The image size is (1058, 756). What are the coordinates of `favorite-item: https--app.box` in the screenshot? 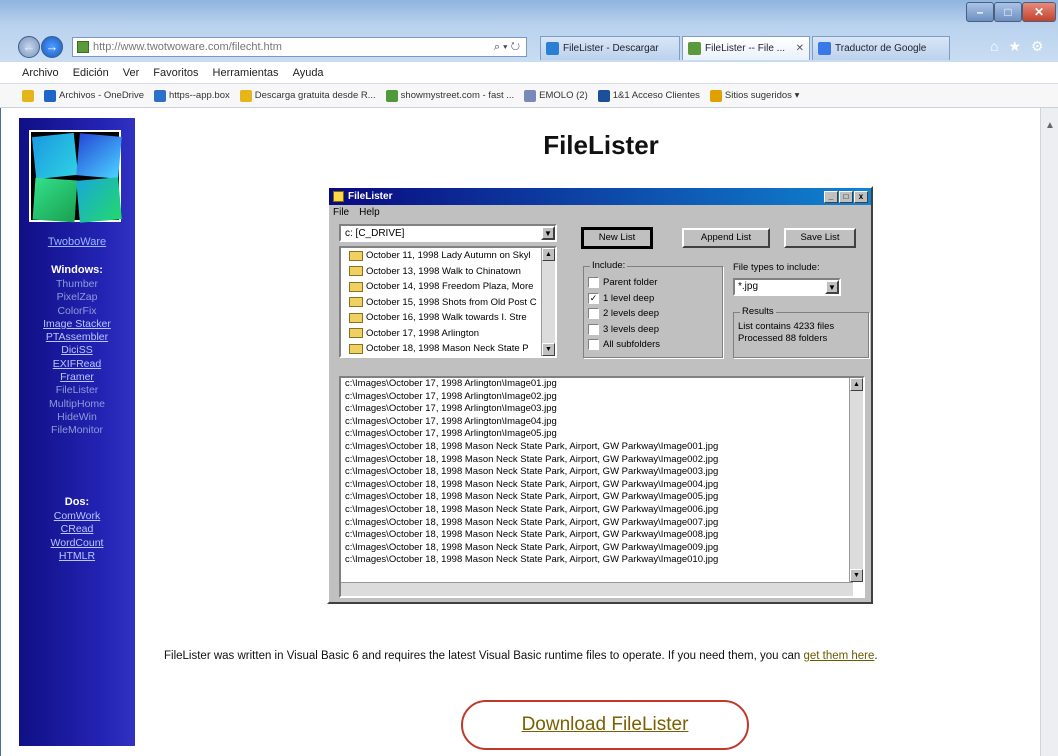 It's located at (192, 95).